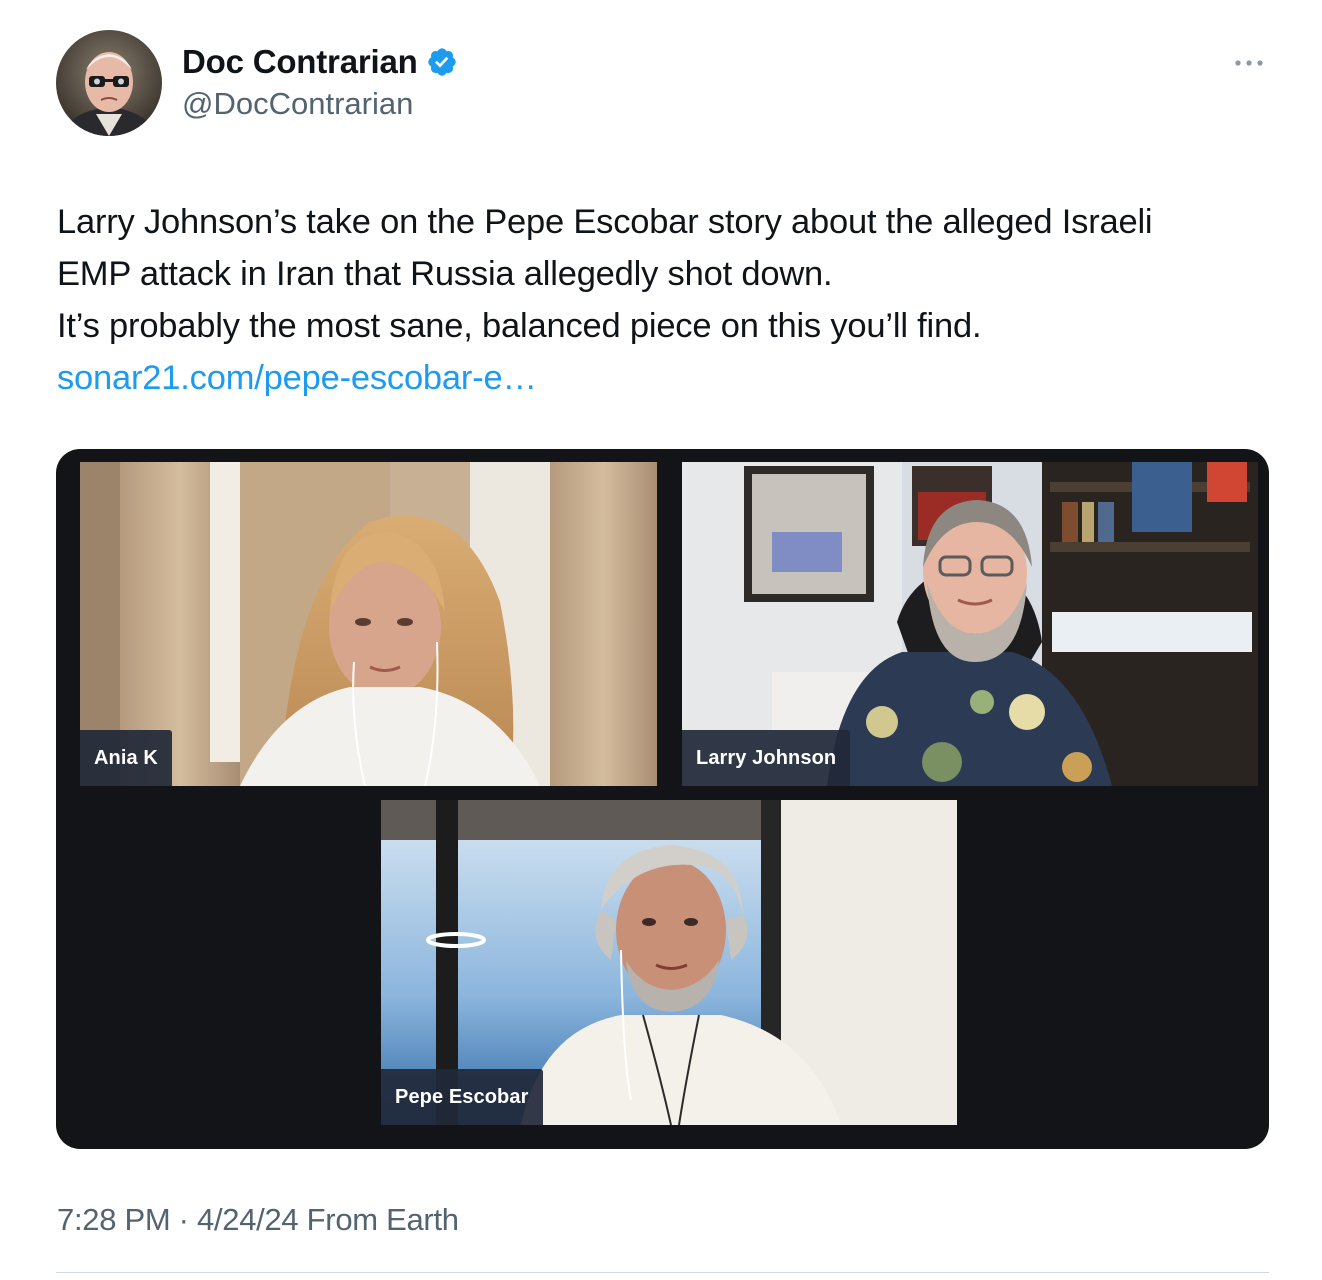  I want to click on tweet-source: From Earth, so click(378, 1219).